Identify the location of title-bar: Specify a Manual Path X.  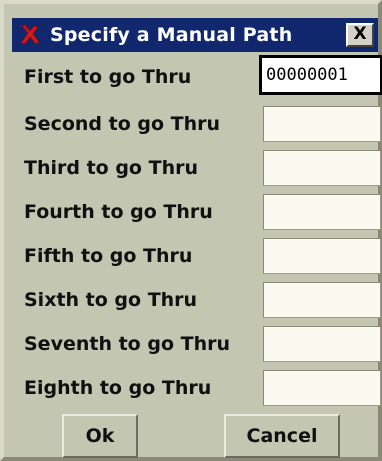
(195, 35).